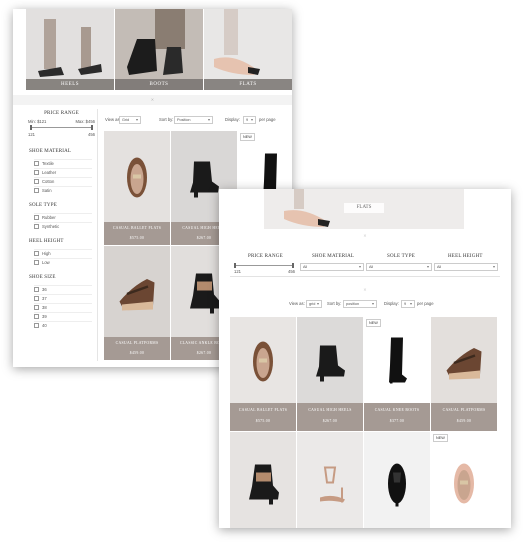 The width and height of the screenshot is (527, 547). I want to click on filter-option: 38, so click(63, 307).